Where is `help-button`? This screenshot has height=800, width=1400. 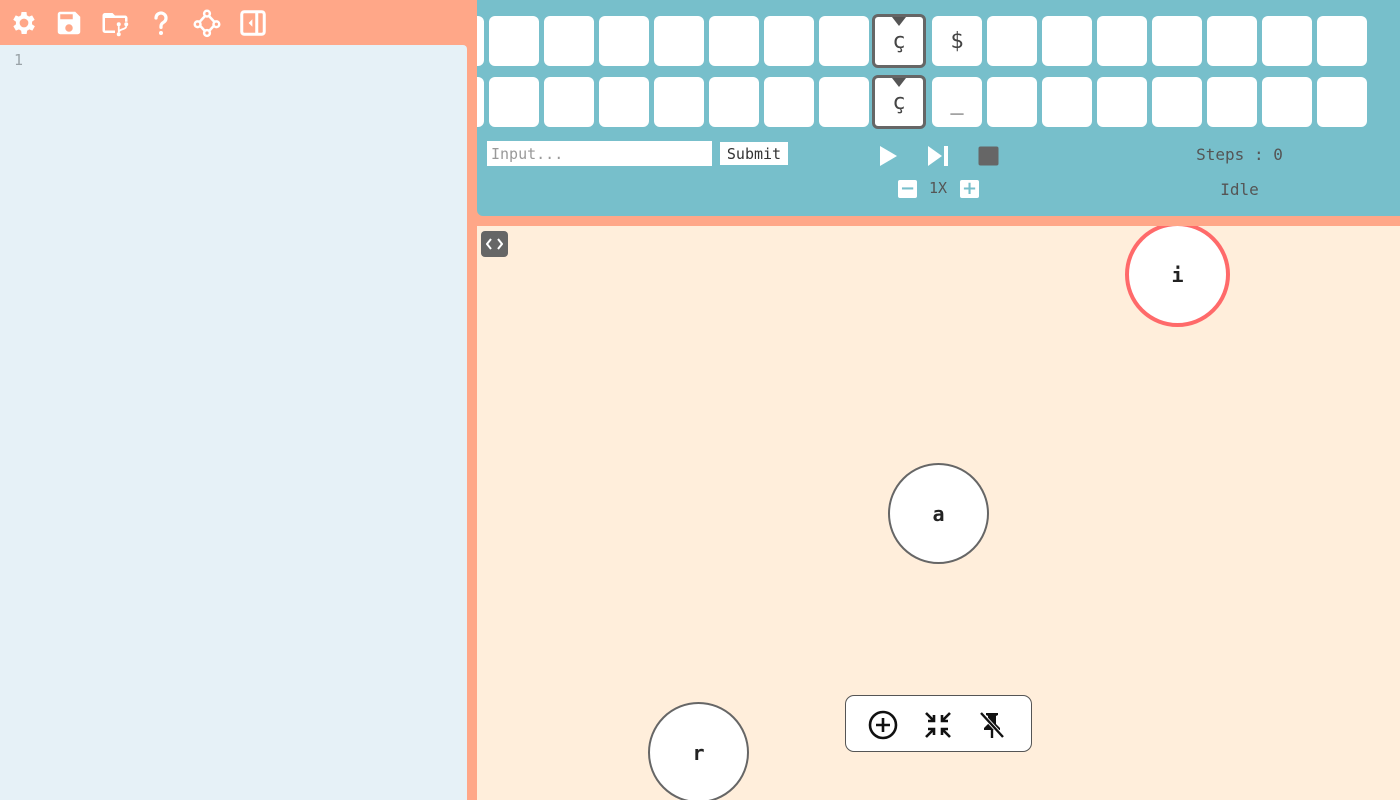
help-button is located at coordinates (161, 23).